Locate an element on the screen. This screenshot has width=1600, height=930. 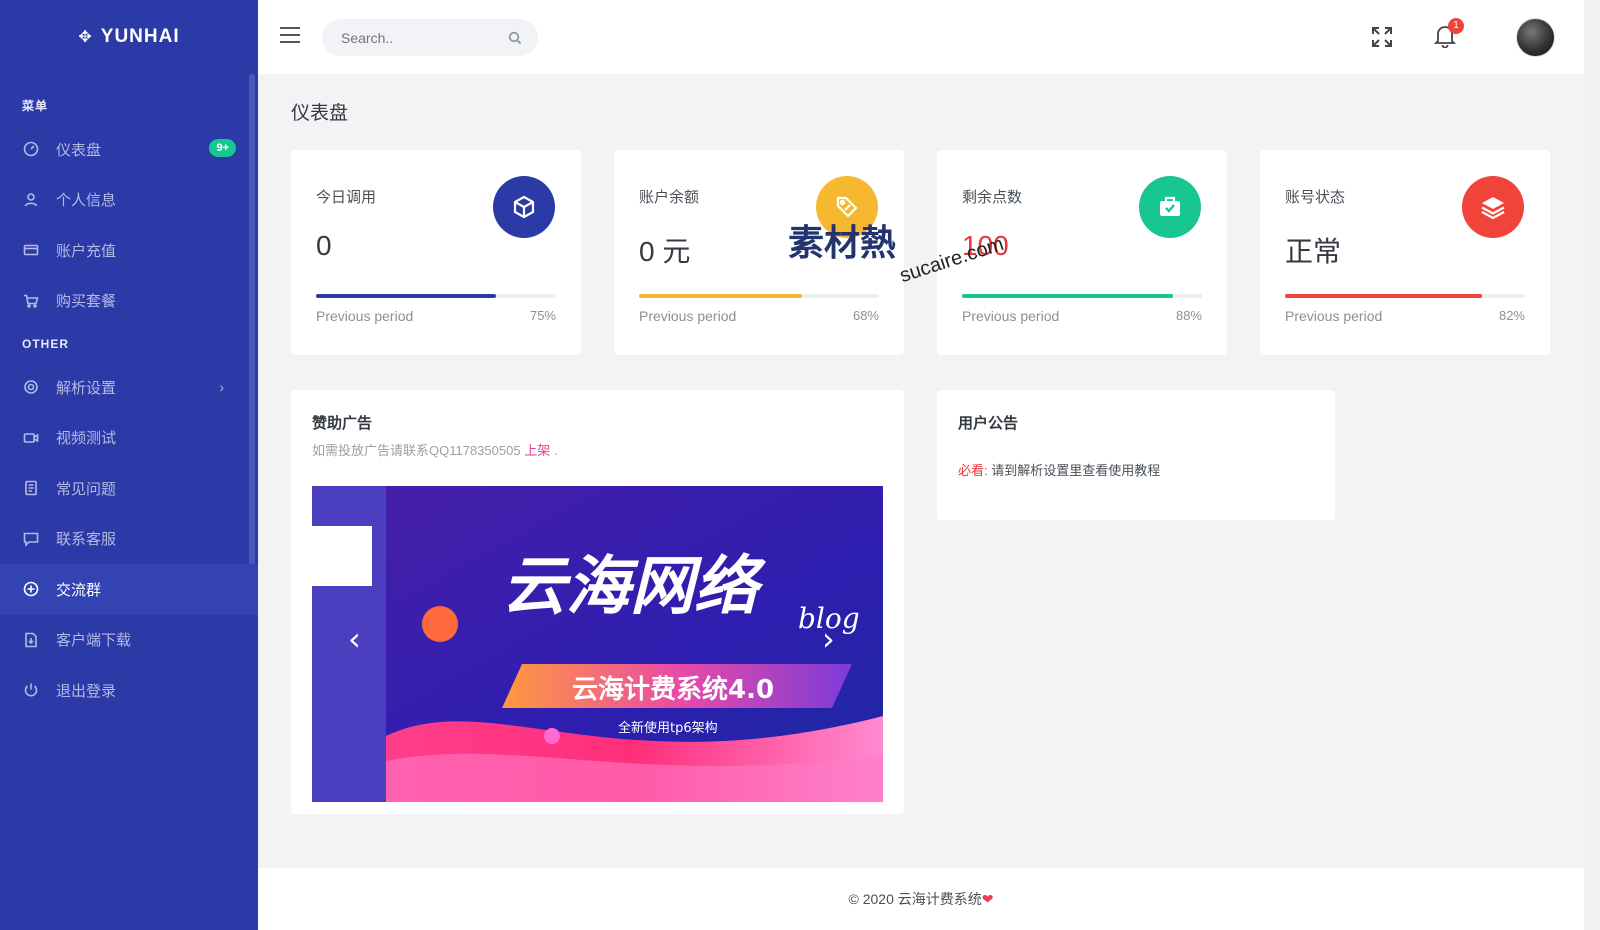
stat-label: 剩余点数 is located at coordinates (992, 197).